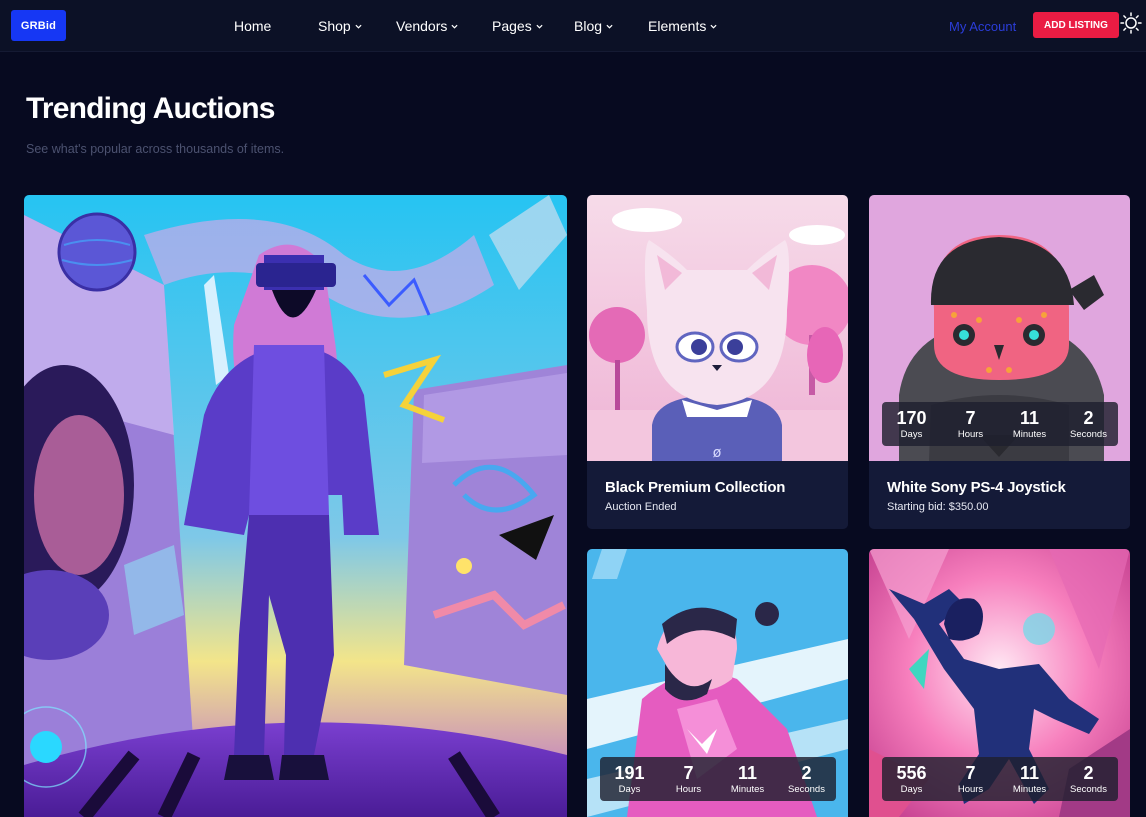 The height and width of the screenshot is (817, 1146). Describe the element at coordinates (1131, 23) in the screenshot. I see `sun-icon` at that location.